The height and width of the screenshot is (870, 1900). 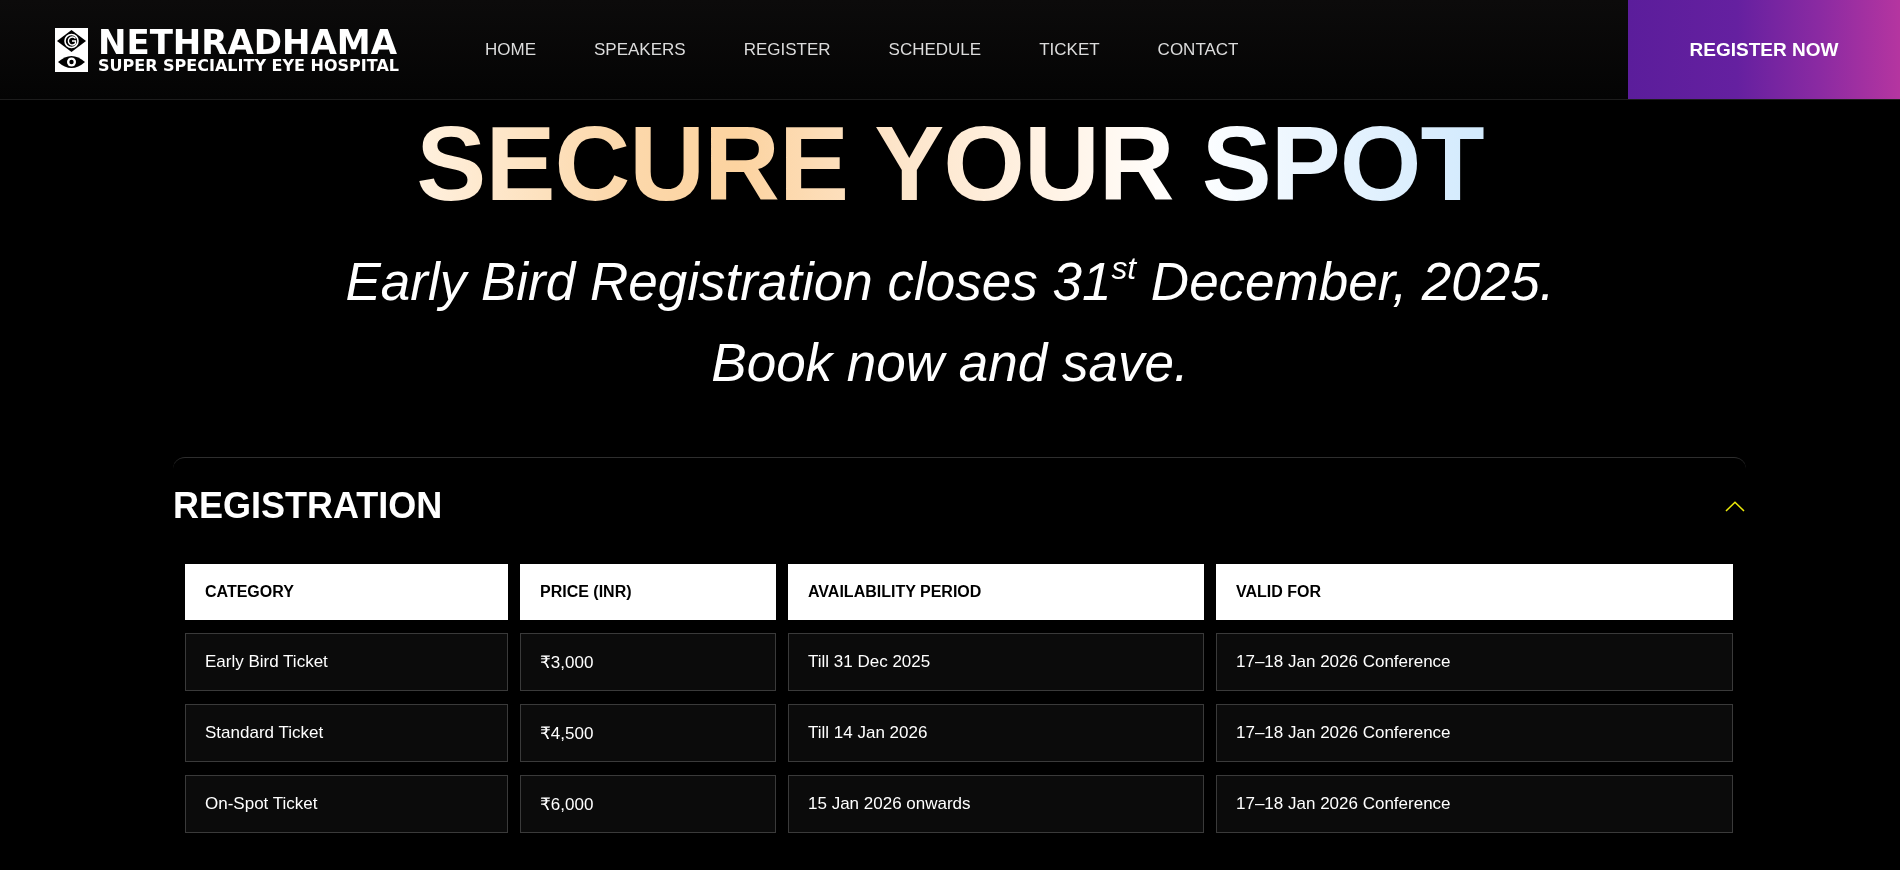 I want to click on table-cell: Early Bird Ticket, so click(x=346, y=662).